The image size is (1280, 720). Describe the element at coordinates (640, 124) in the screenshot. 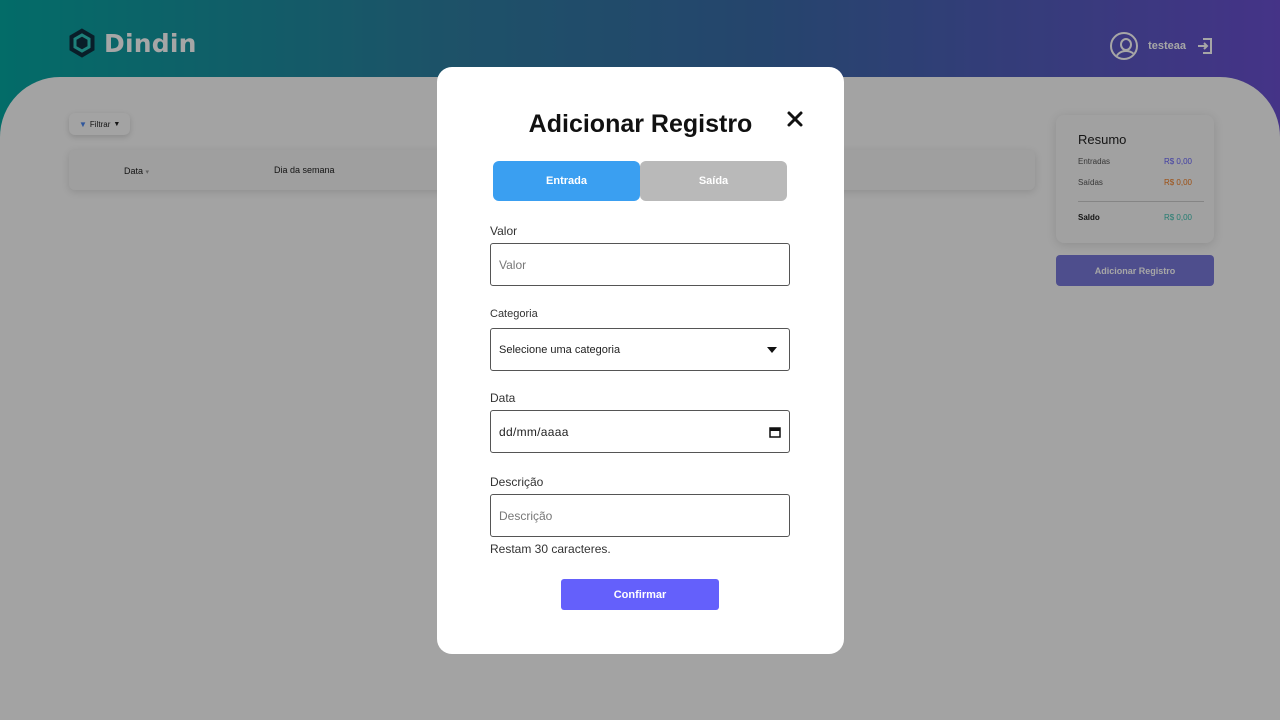

I see `modal-title: Adicionar Registro` at that location.